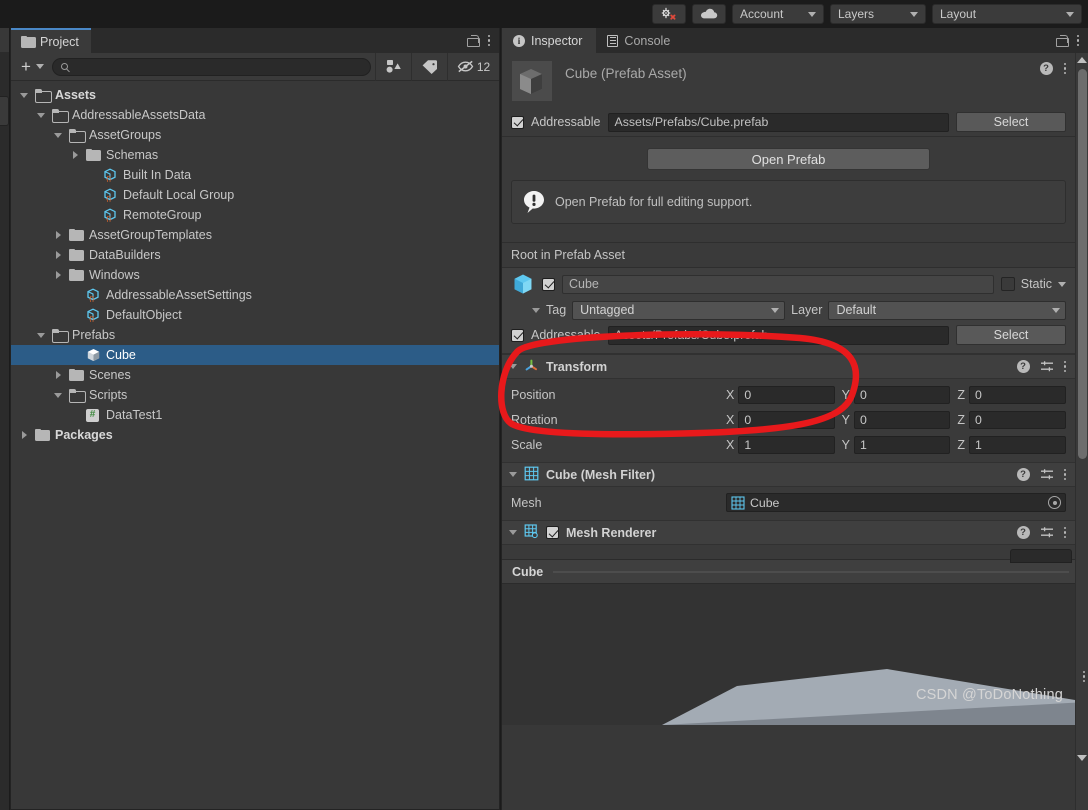 This screenshot has width=1088, height=810. Describe the element at coordinates (878, 14) in the screenshot. I see `layers-dropdown: Layers` at that location.